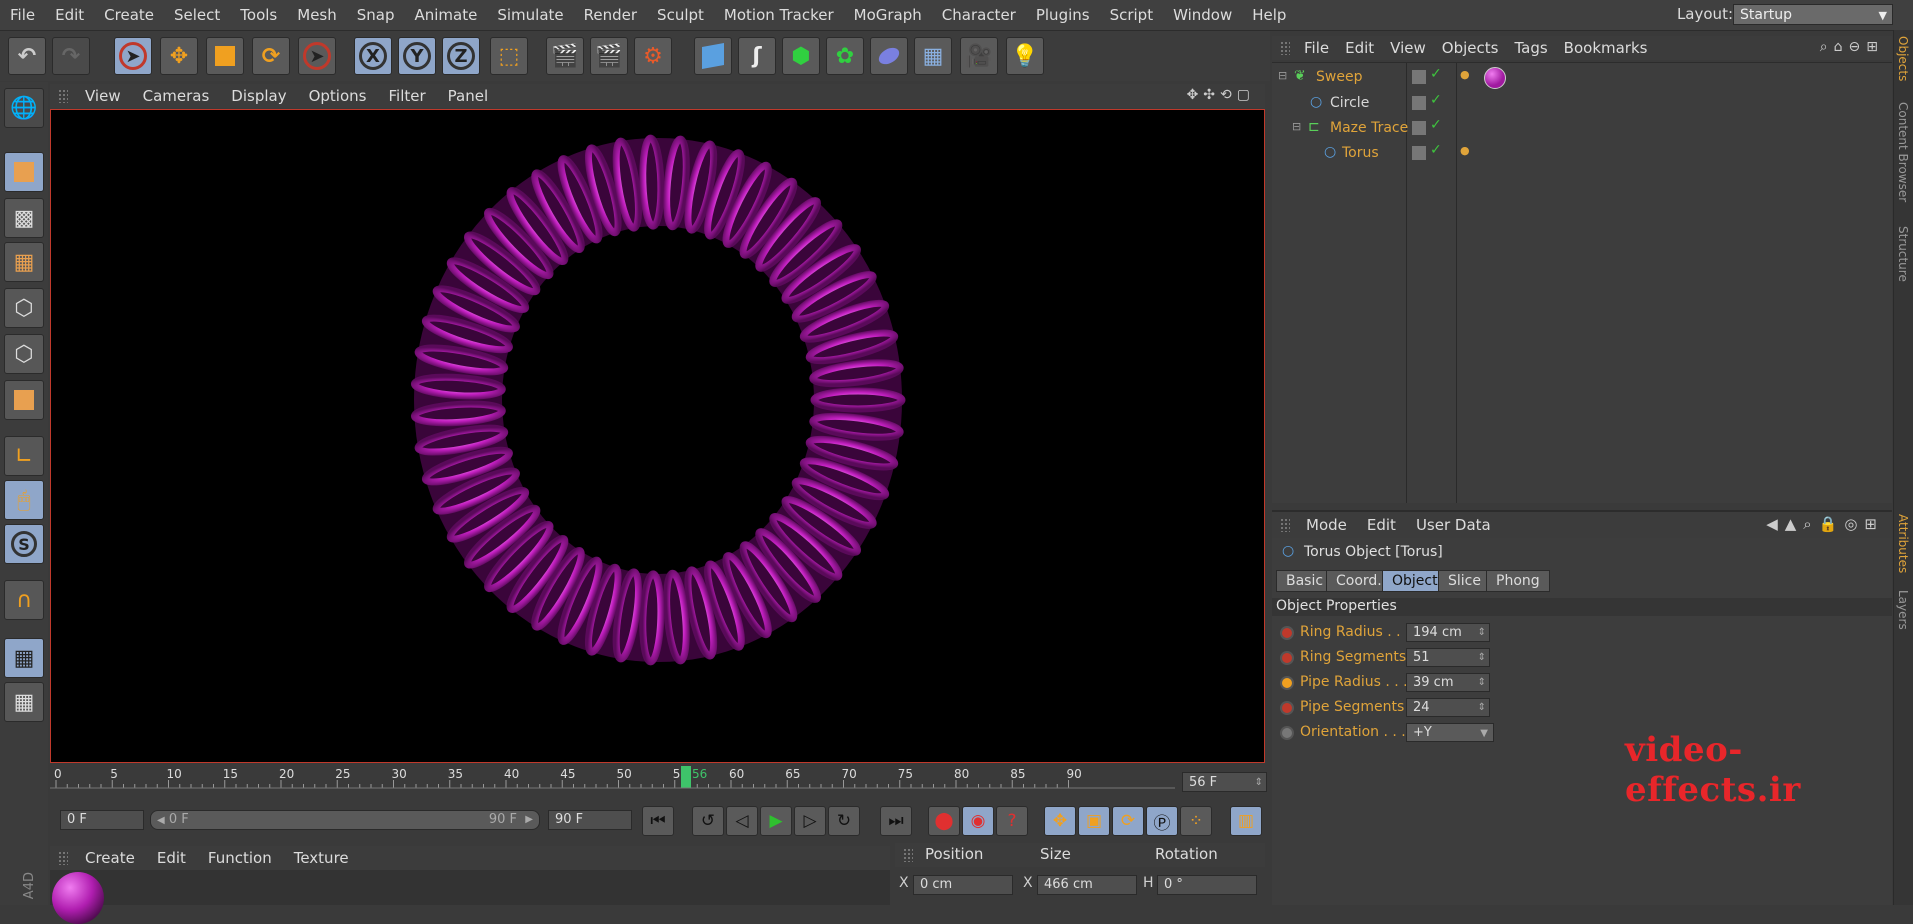 The width and height of the screenshot is (1913, 924). What do you see at coordinates (801, 56) in the screenshot?
I see `subdivision-surface-button: ⬢` at bounding box center [801, 56].